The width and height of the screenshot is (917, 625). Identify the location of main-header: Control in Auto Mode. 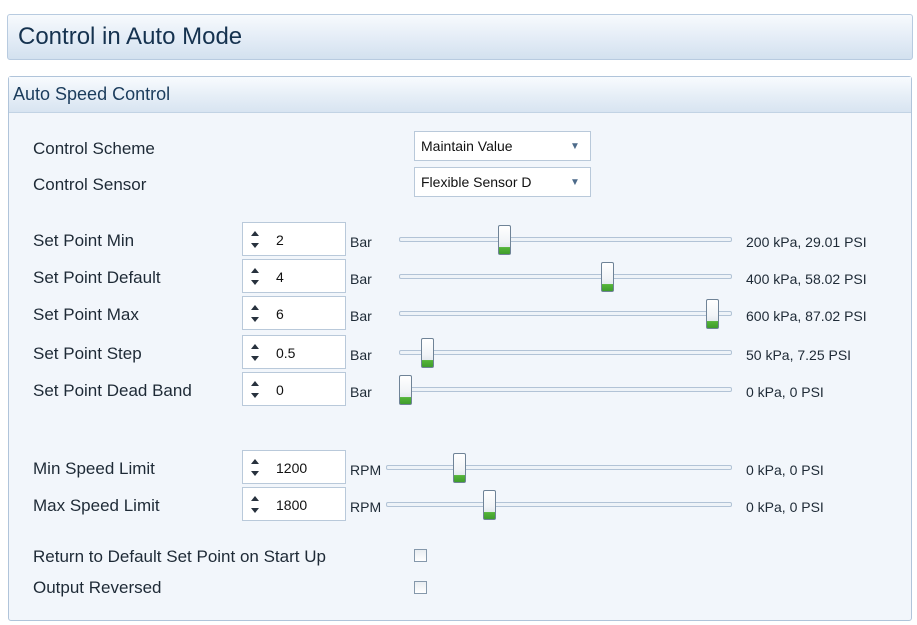
(460, 37).